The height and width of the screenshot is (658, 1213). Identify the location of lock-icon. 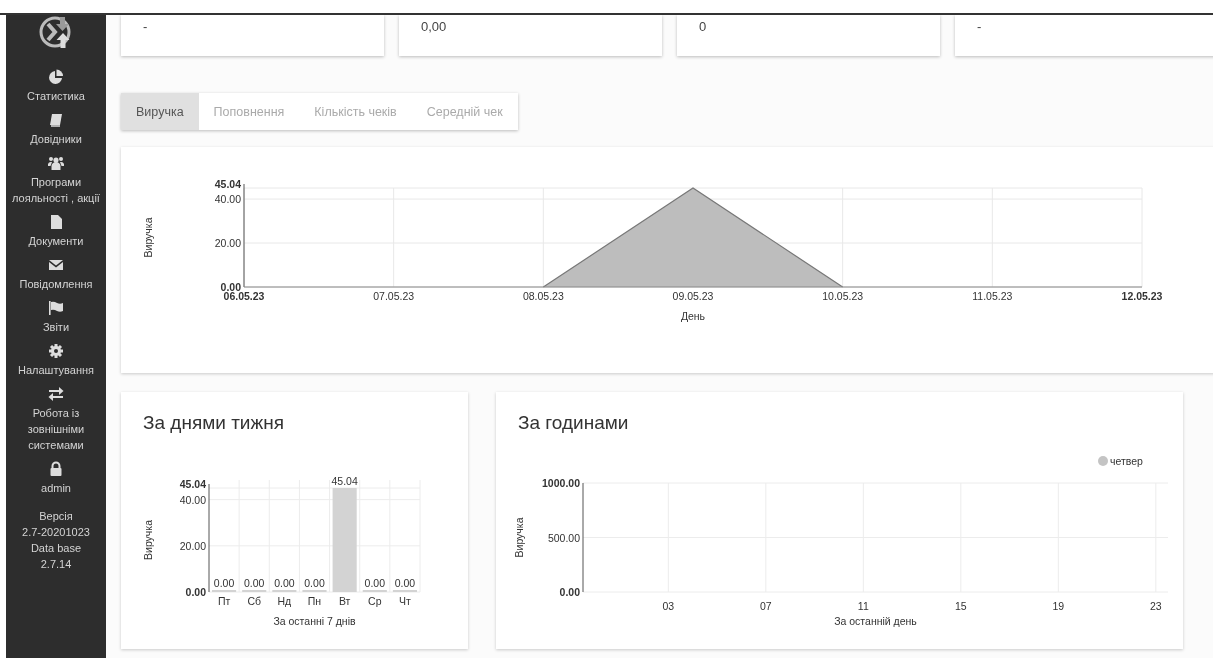
(56, 469).